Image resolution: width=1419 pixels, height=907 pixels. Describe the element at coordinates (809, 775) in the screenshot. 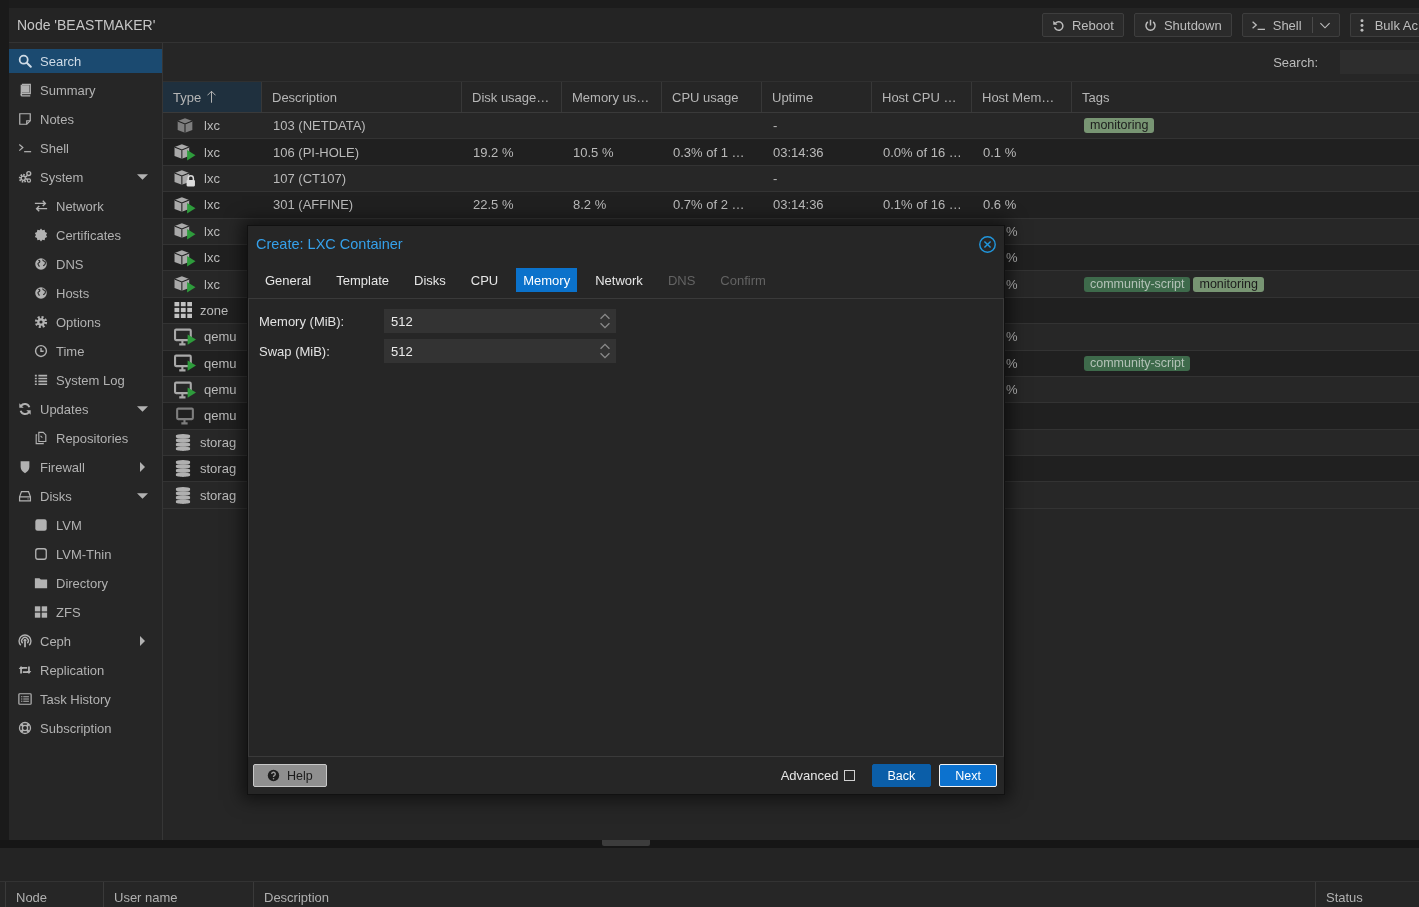

I see `checkbox-label: Advanced` at that location.